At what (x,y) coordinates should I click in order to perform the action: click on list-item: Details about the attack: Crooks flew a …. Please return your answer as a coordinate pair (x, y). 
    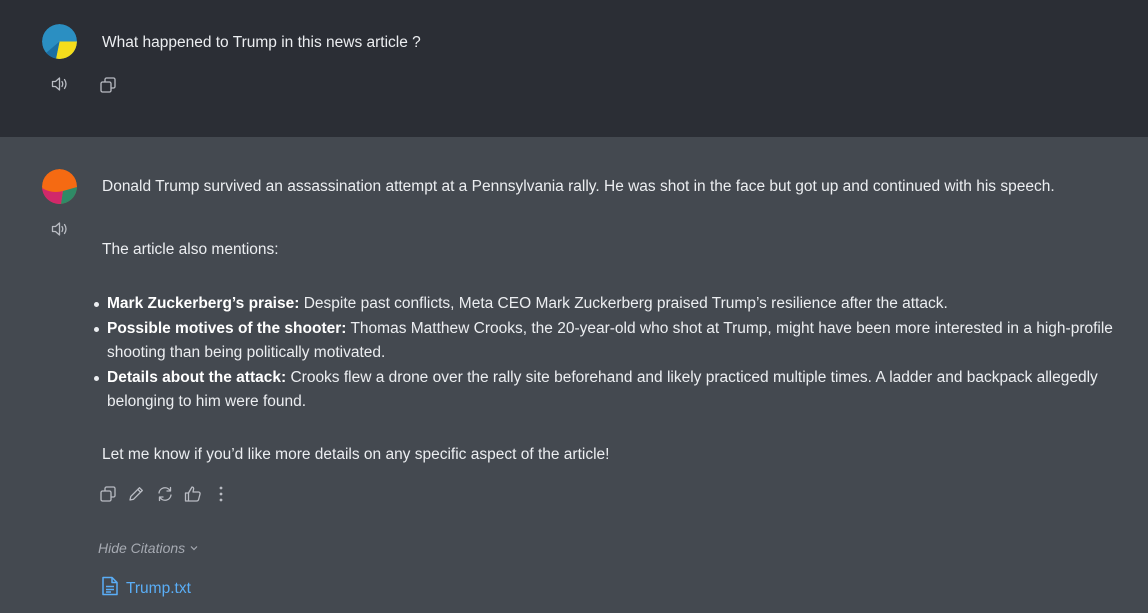
    Looking at the image, I should click on (605, 390).